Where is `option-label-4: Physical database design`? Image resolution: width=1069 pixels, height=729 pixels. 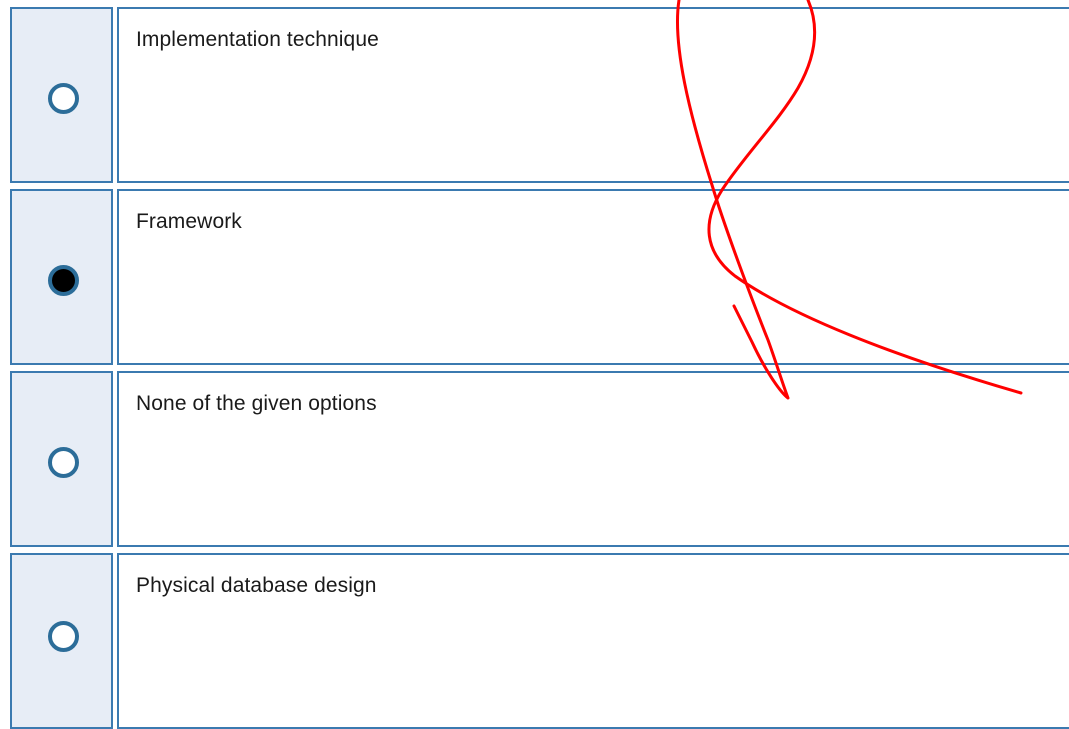 option-label-4: Physical database design is located at coordinates (256, 585).